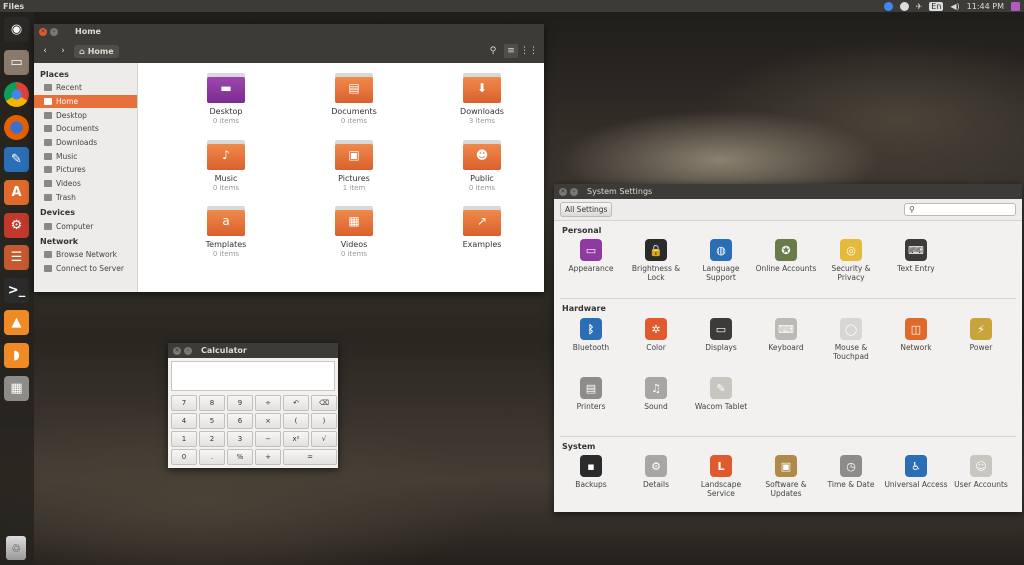  What do you see at coordinates (354, 99) in the screenshot?
I see `folder-documents: ▤ Documents 0 items` at bounding box center [354, 99].